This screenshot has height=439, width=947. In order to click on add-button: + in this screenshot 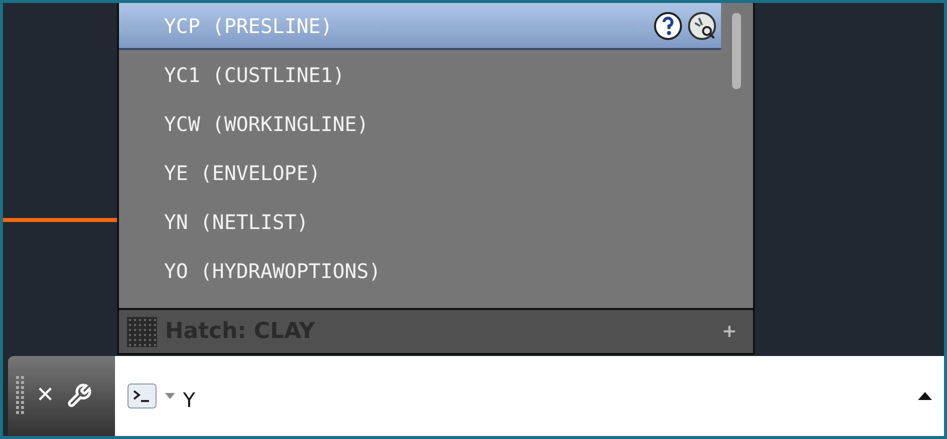, I will do `click(729, 331)`.